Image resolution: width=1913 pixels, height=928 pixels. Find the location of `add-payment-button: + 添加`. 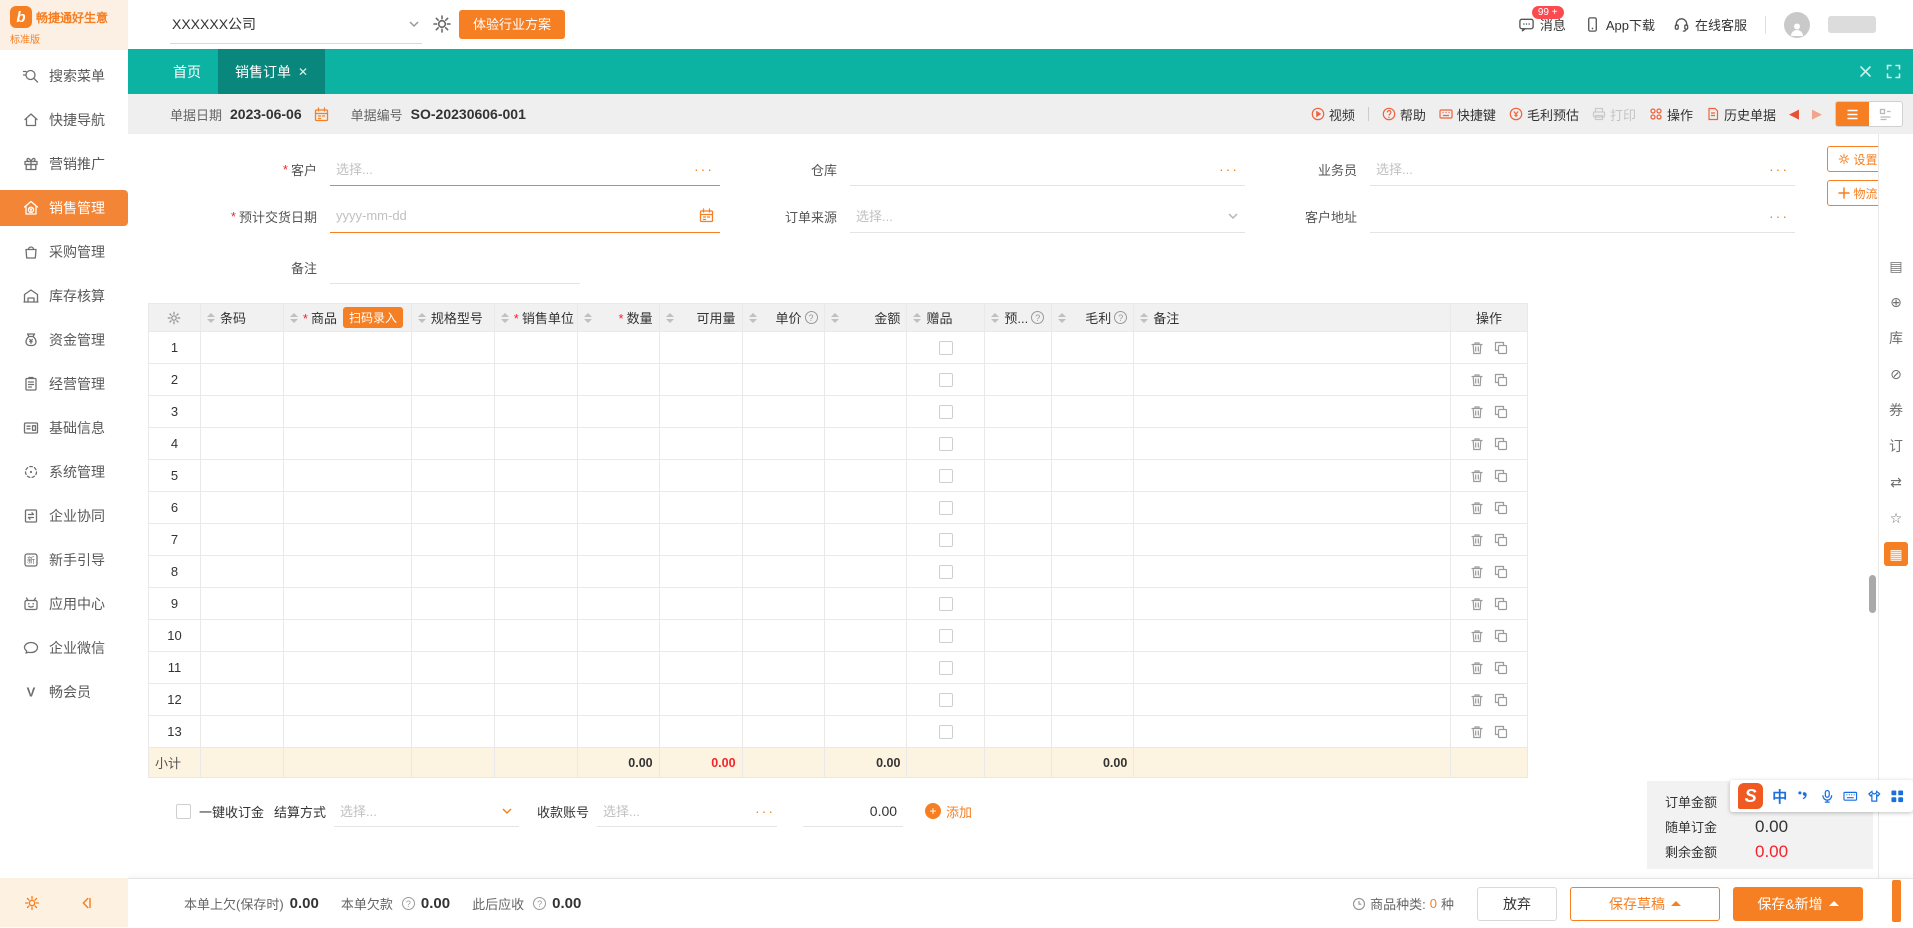

add-payment-button: + 添加 is located at coordinates (948, 811).